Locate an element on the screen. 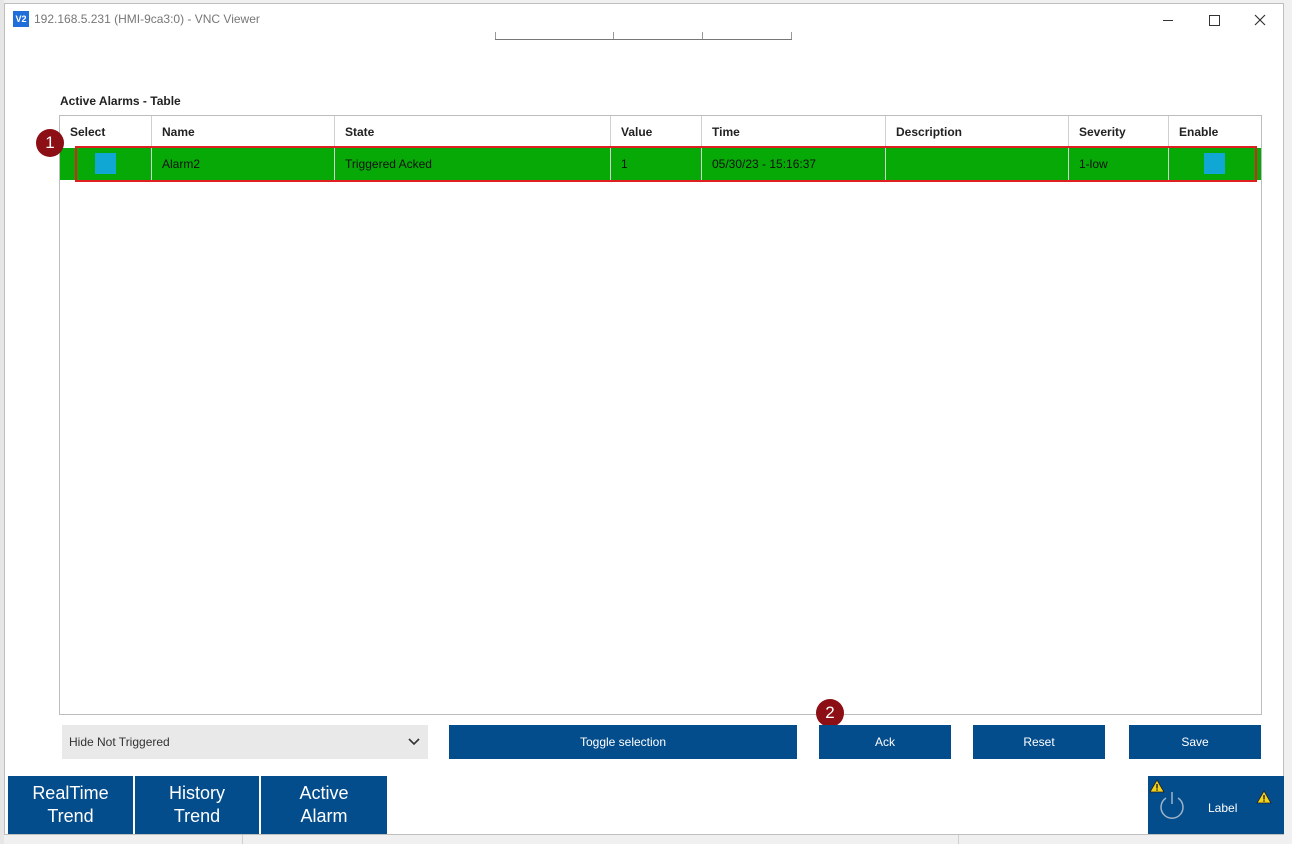 This screenshot has height=844, width=1292. nav-realtime-trend: RealTime Trend is located at coordinates (70, 805).